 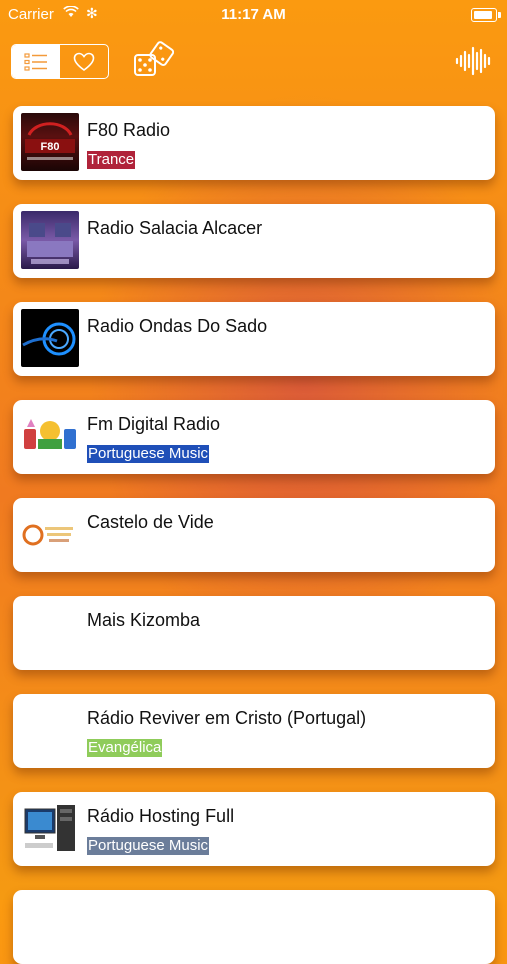 I want to click on ondas-do-sado-logo, so click(x=50, y=338).